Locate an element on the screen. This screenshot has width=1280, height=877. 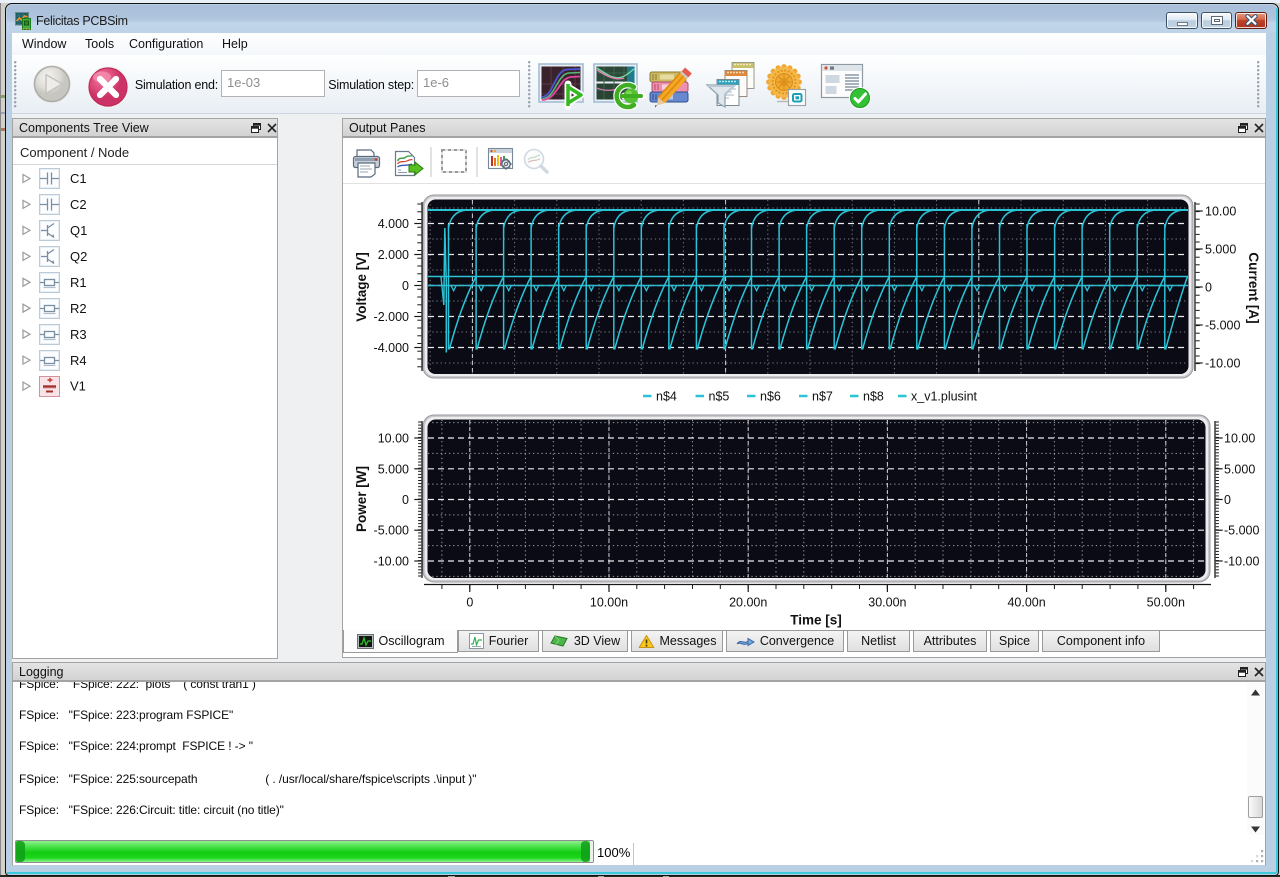
svg-text: Voltage [V] is located at coordinates (361, 287).